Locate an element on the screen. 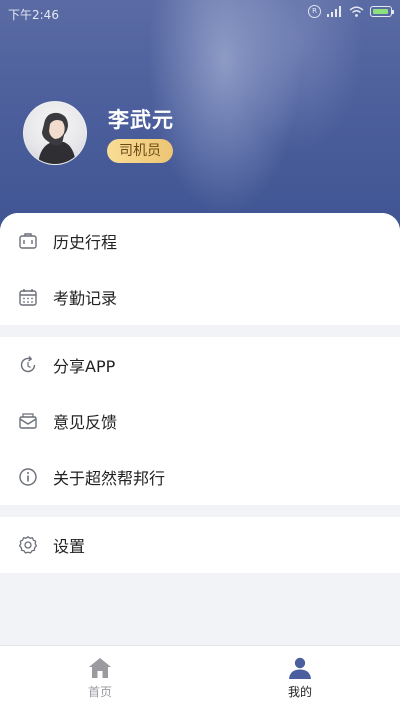  share-refresh-icon is located at coordinates (28, 365).